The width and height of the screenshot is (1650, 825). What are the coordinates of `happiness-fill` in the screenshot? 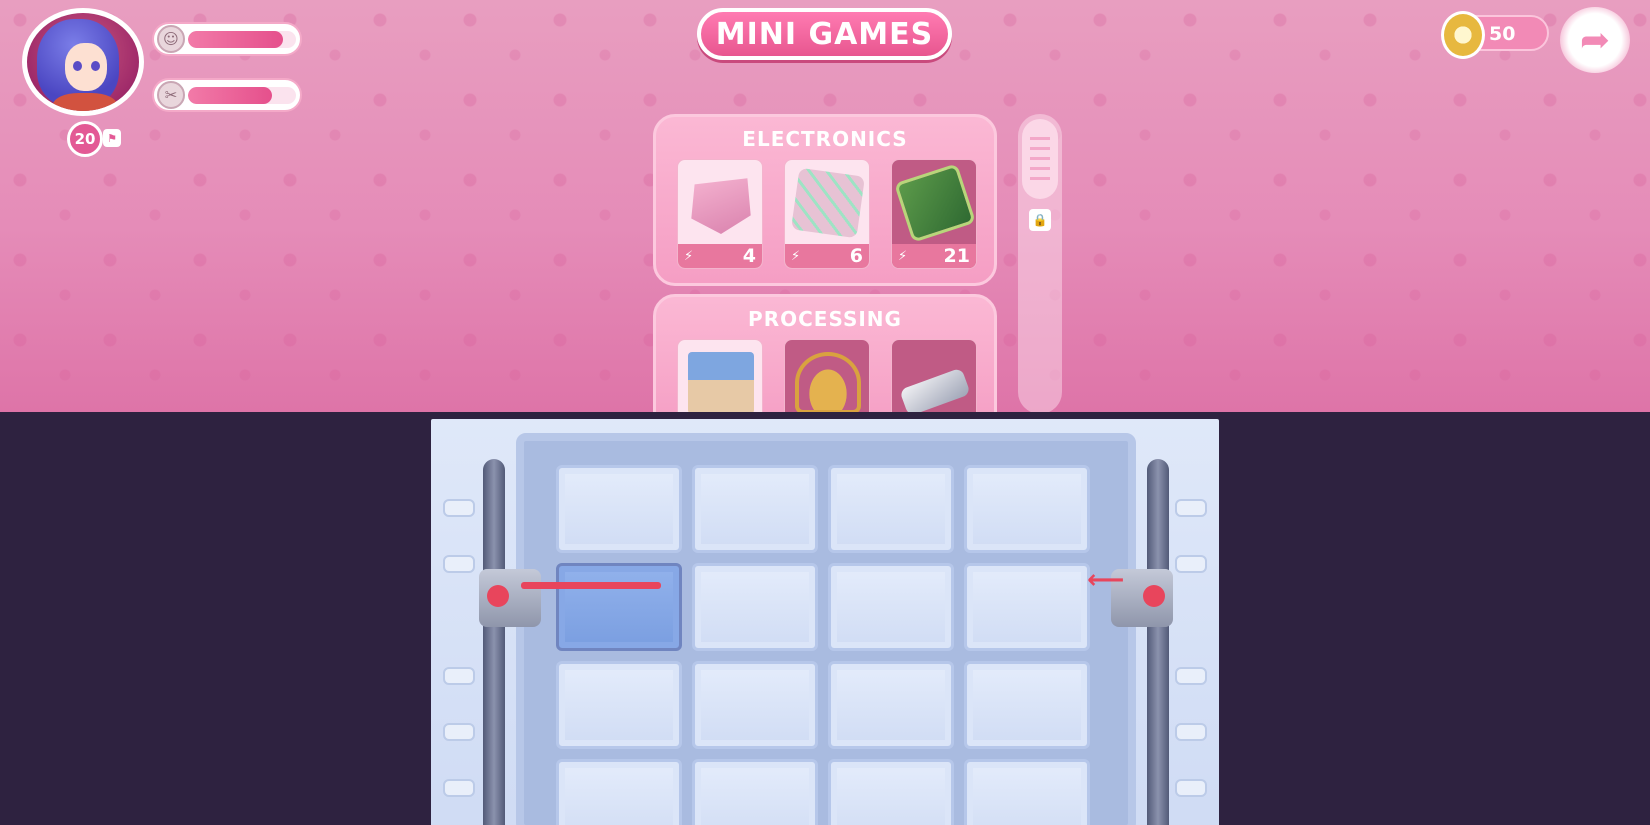 It's located at (236, 39).